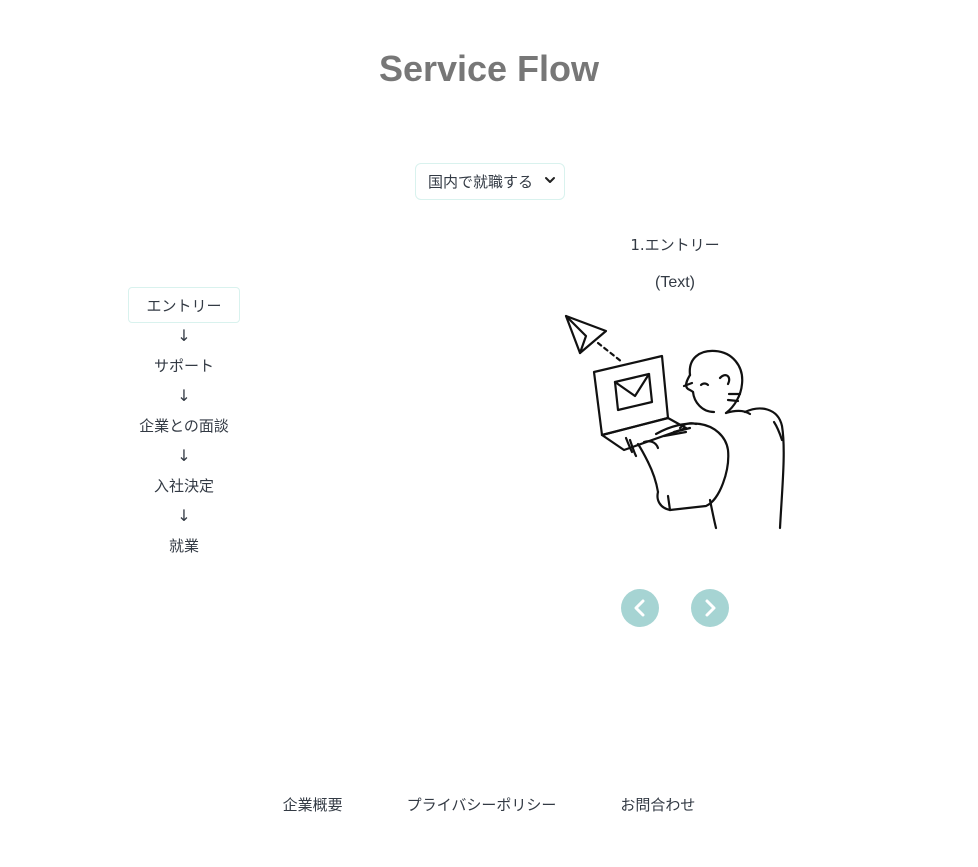  What do you see at coordinates (489, 68) in the screenshot?
I see `page-title: Service Flow` at bounding box center [489, 68].